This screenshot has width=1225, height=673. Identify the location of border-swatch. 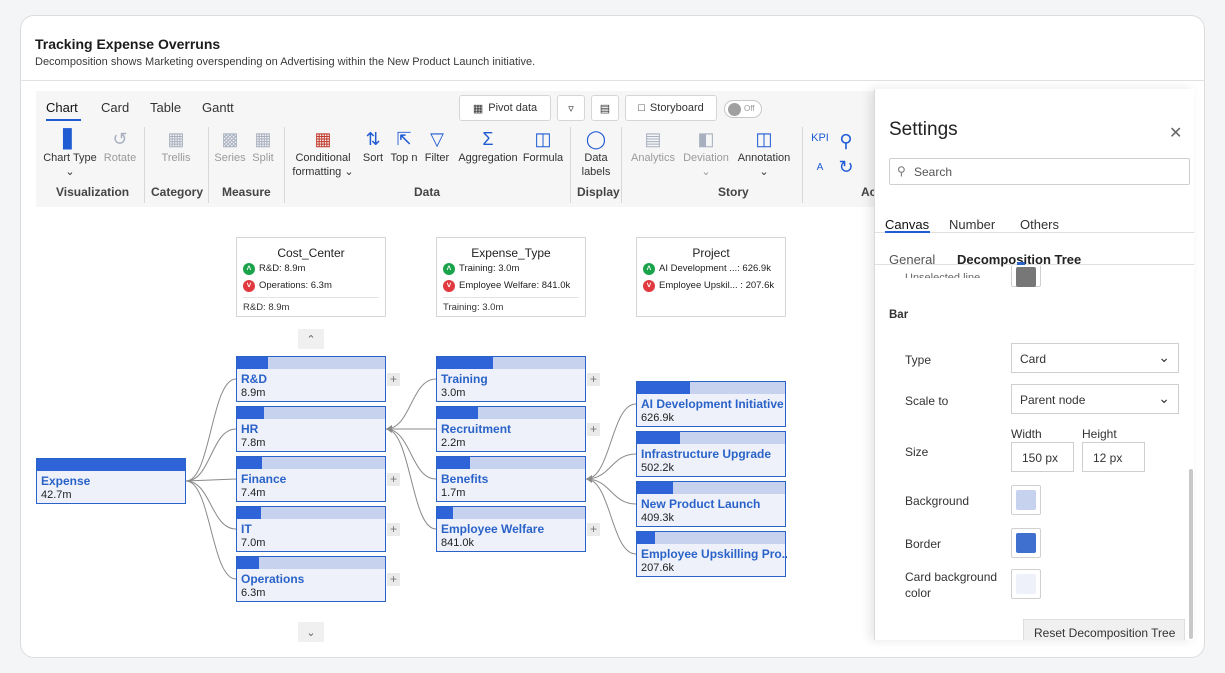
(1026, 543).